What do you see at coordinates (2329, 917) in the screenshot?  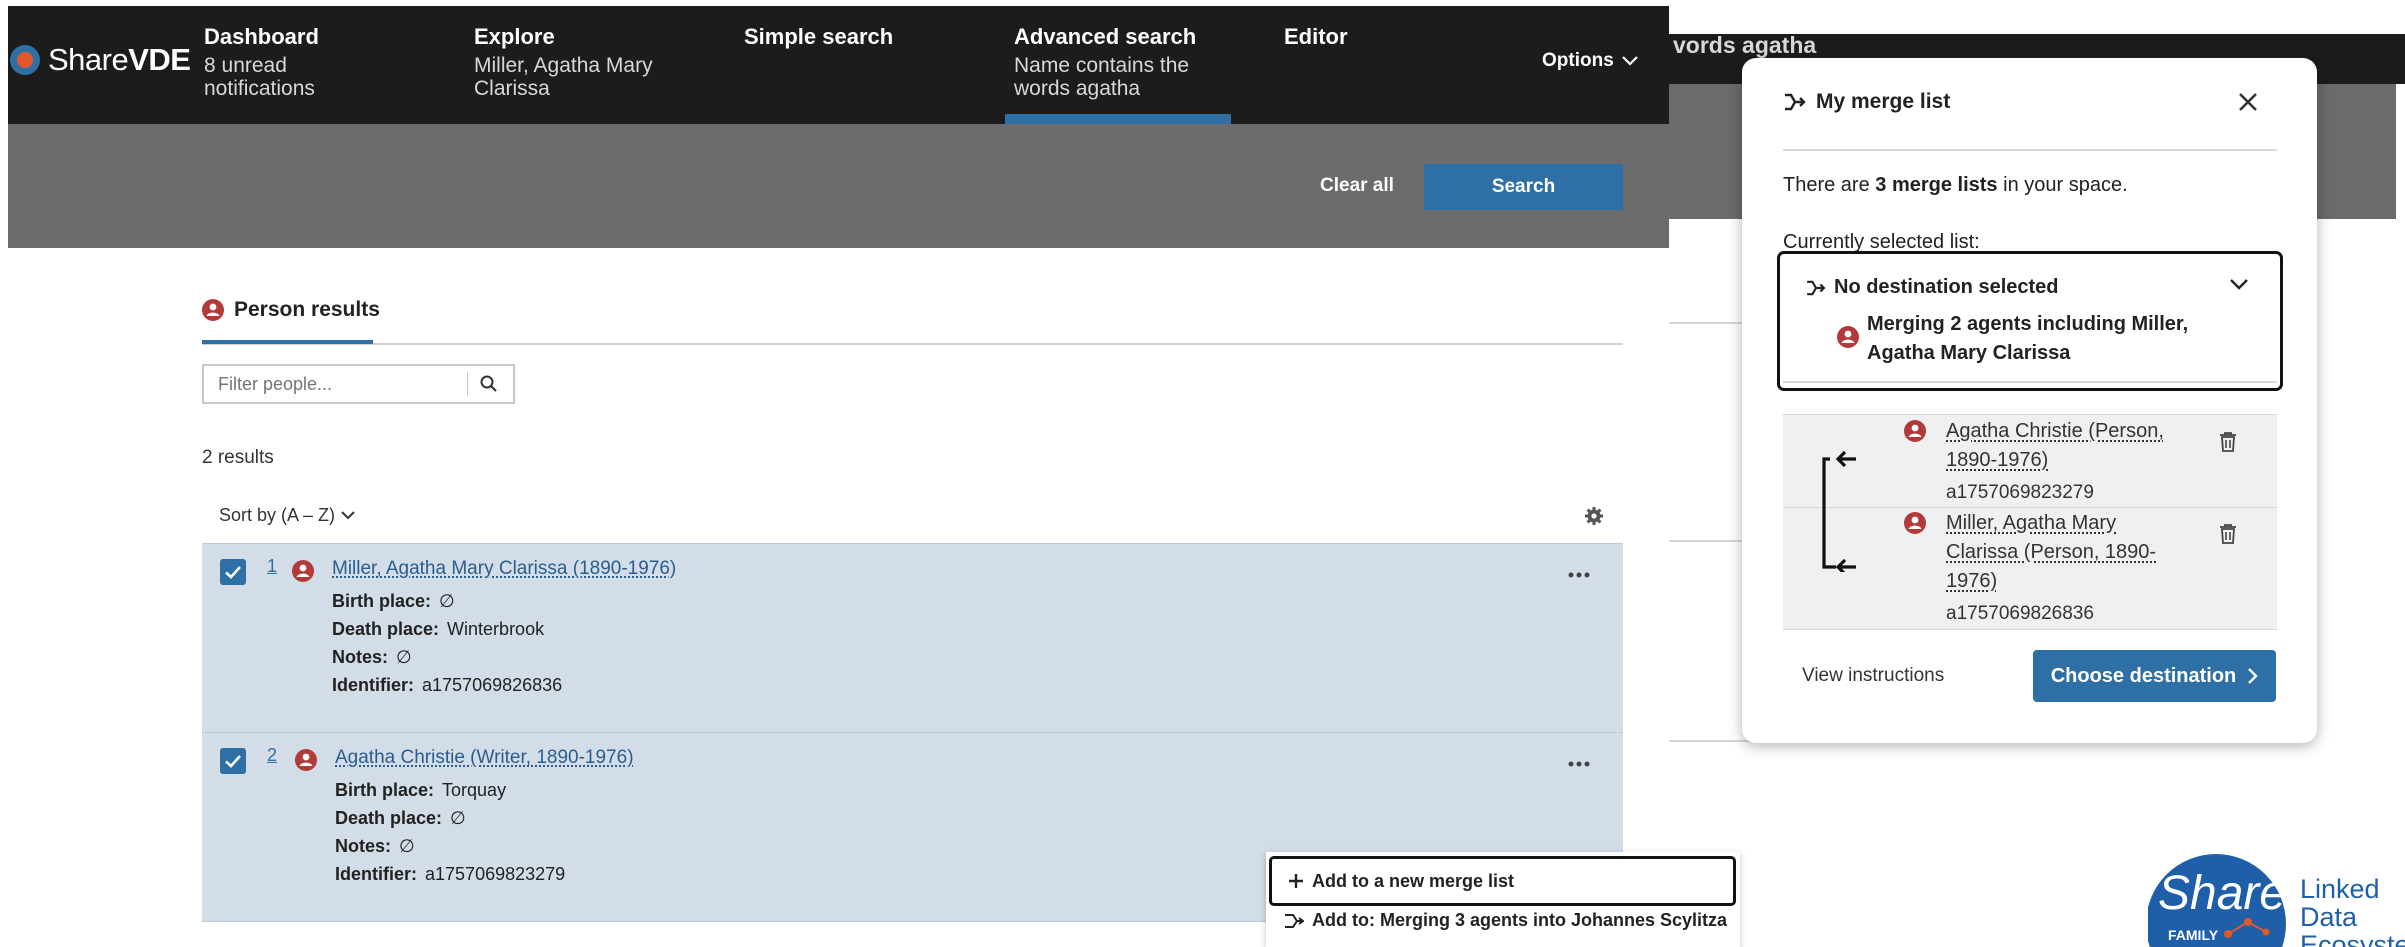 I see `share-family-logo-text: Data` at bounding box center [2329, 917].